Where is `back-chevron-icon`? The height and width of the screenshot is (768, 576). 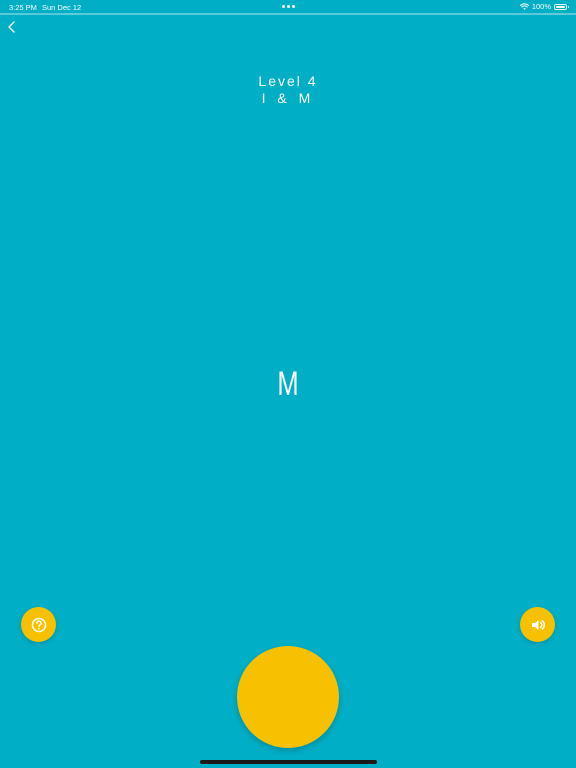
back-chevron-icon is located at coordinates (12, 27).